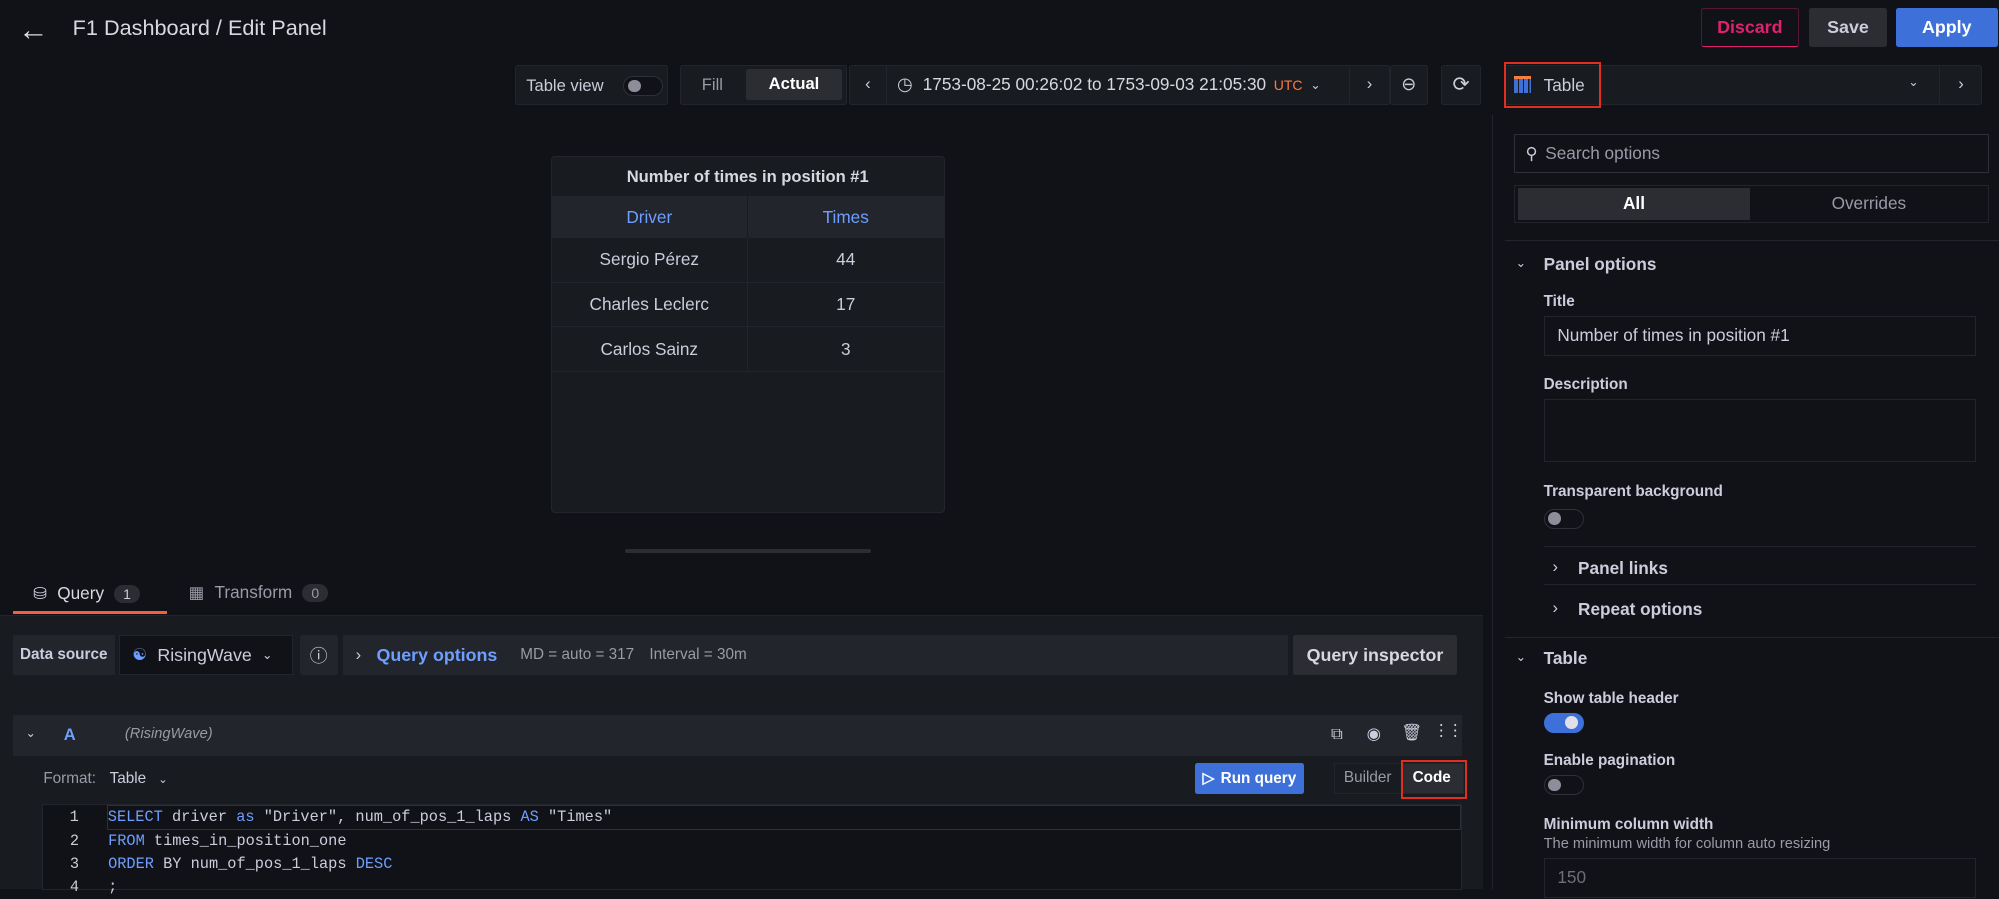  I want to click on sql-text: "Times", so click(575, 817).